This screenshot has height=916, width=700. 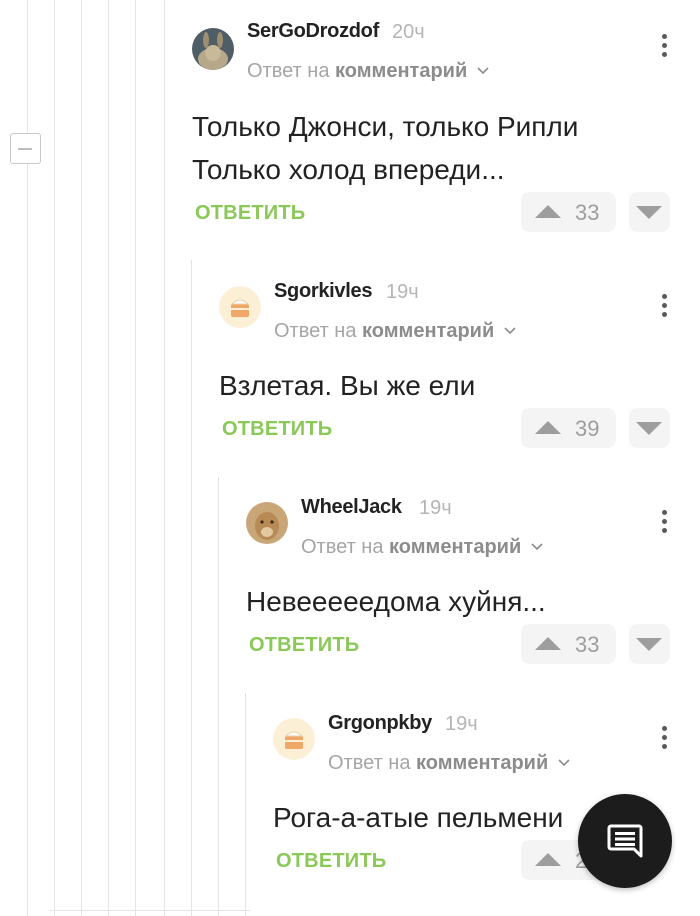 I want to click on comment-icon, so click(x=625, y=841).